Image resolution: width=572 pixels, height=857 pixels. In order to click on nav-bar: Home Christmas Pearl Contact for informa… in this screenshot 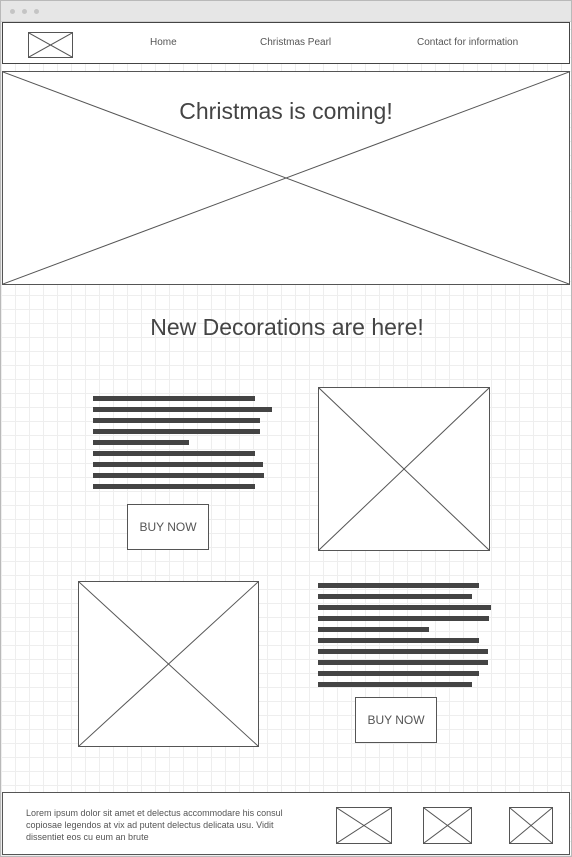, I will do `click(286, 43)`.